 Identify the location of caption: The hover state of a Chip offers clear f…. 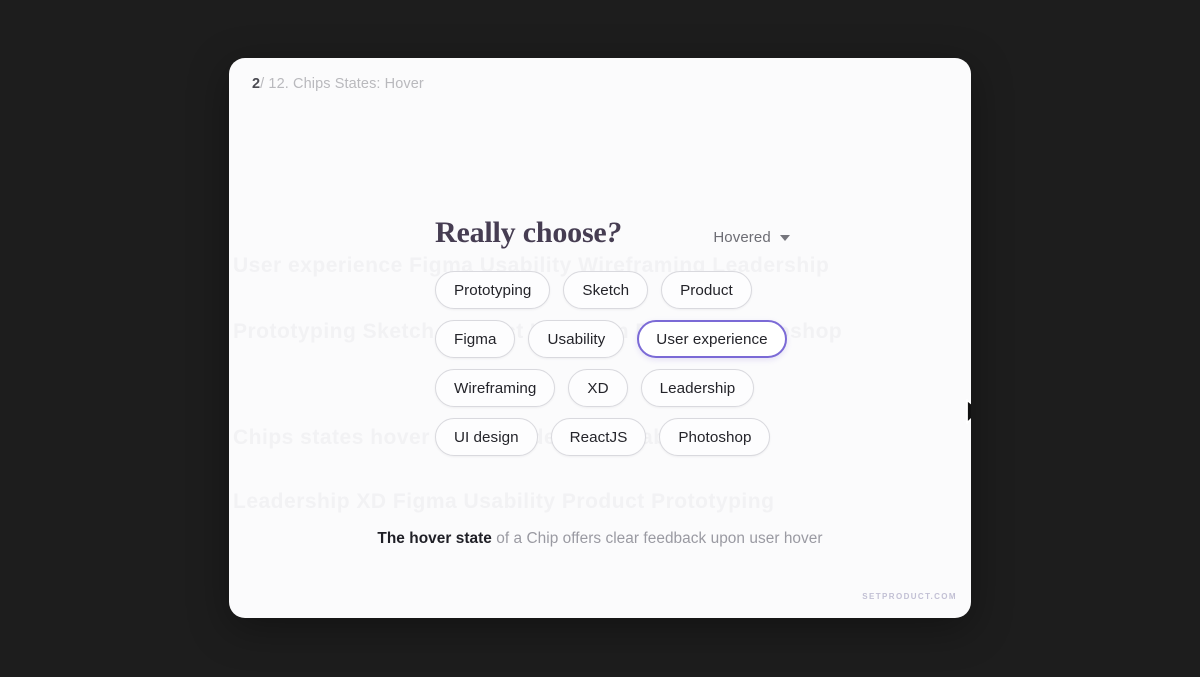
(600, 539).